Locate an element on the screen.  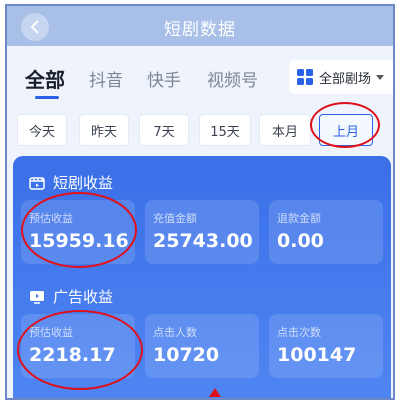
time-tab-last-month: 上月 is located at coordinates (346, 130).